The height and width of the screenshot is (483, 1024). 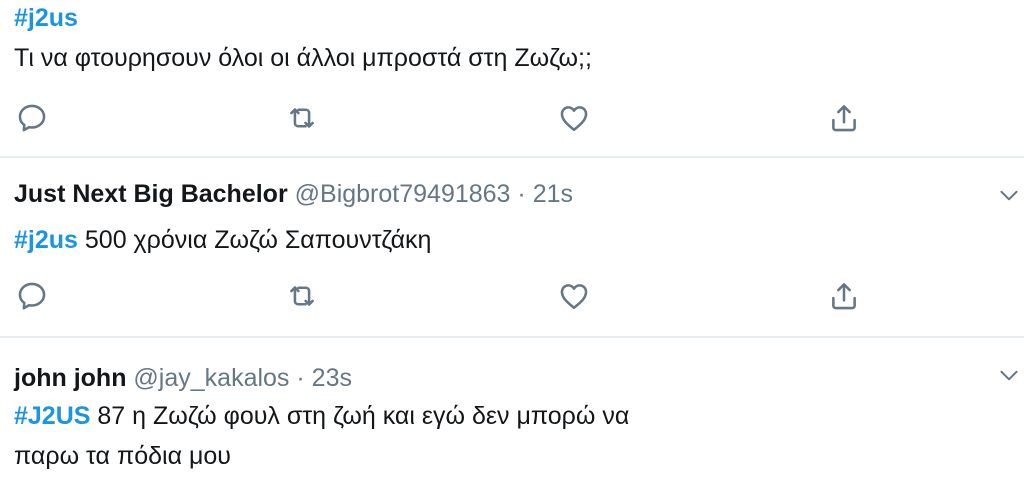 I want to click on tweet-hashtag-line: #j2us, so click(x=46, y=18).